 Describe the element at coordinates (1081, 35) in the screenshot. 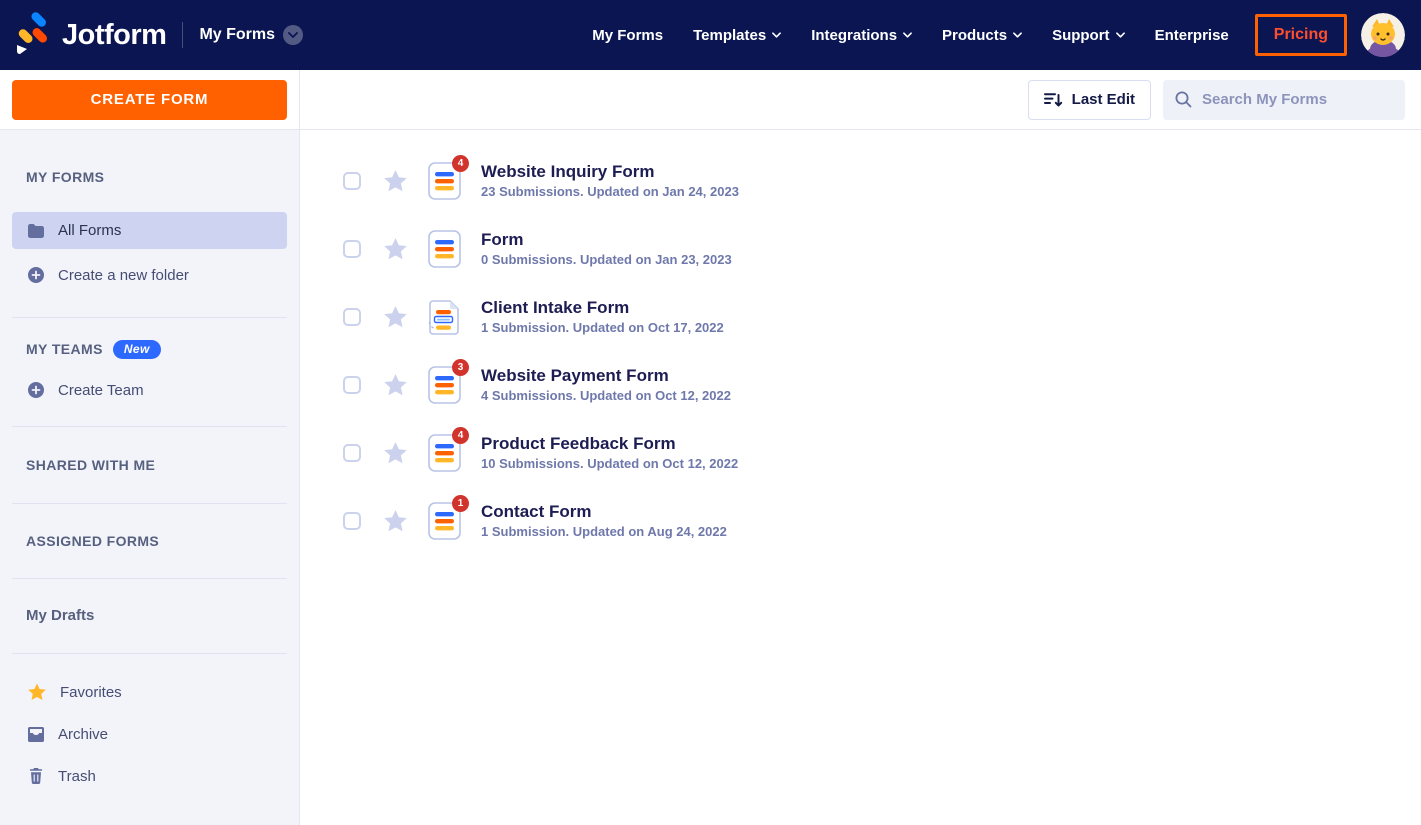

I see `nav-item-label: Support` at that location.